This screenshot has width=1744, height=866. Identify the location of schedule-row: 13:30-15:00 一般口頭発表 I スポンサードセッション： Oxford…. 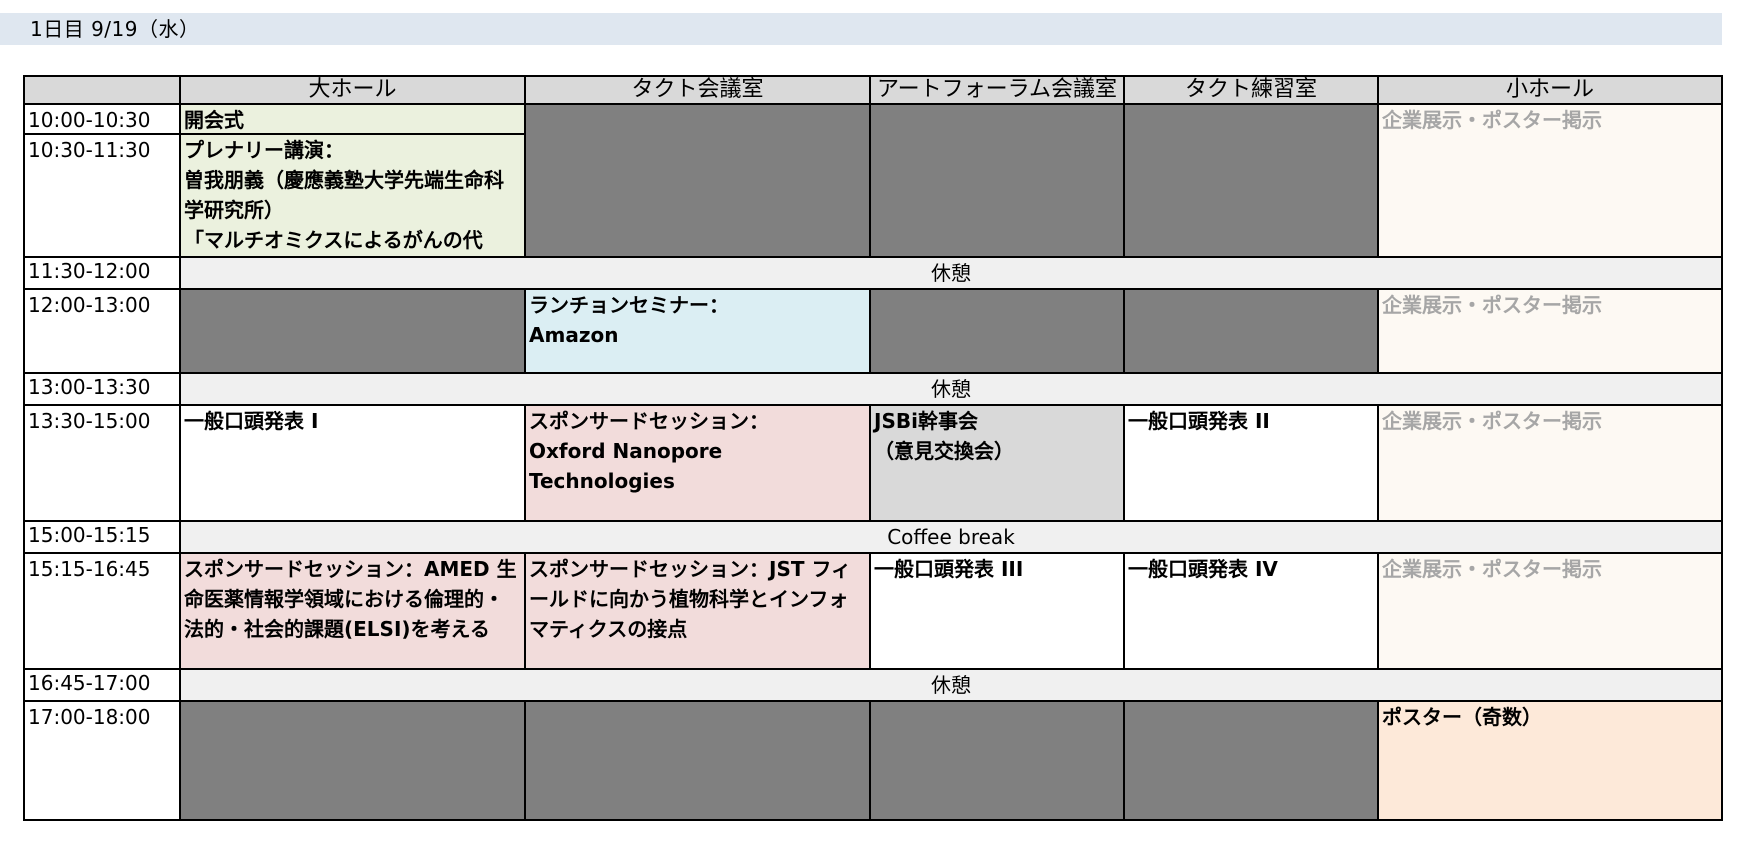
(873, 463).